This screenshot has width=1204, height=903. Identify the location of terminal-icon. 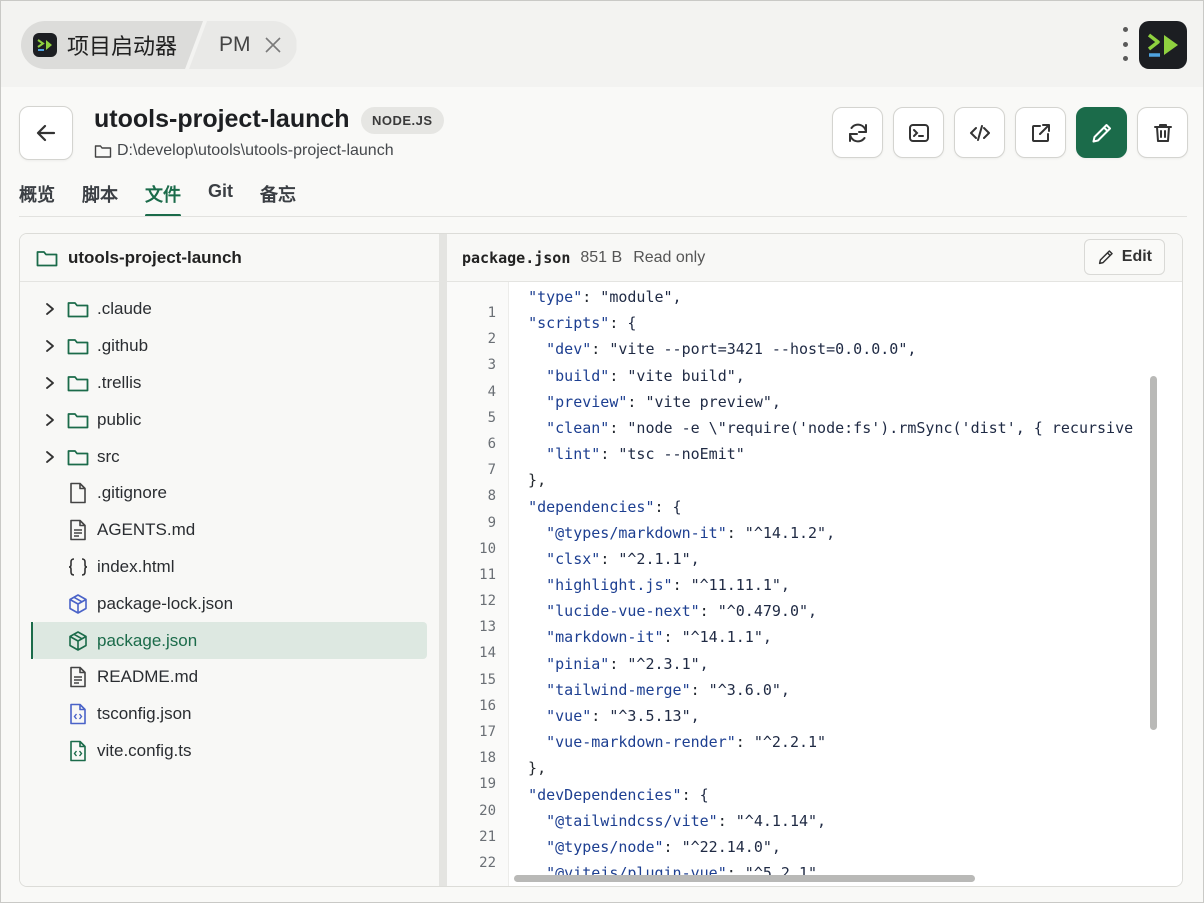
(918, 132).